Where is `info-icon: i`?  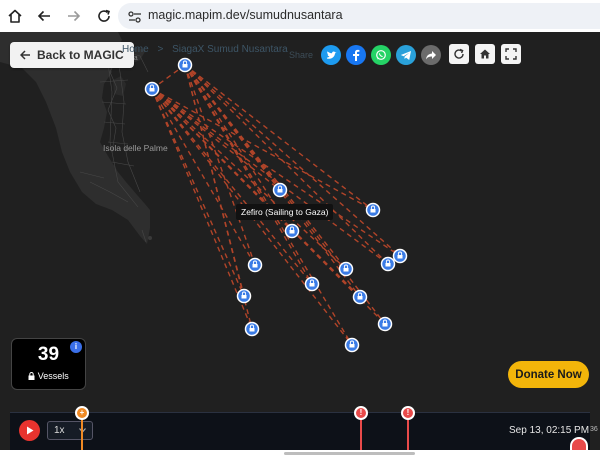
info-icon: i is located at coordinates (76, 347).